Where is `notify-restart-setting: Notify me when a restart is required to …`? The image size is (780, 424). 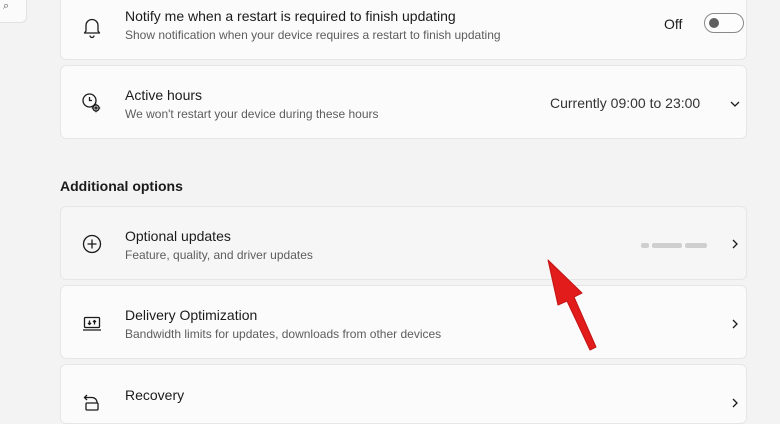 notify-restart-setting: Notify me when a restart is required to … is located at coordinates (403, 30).